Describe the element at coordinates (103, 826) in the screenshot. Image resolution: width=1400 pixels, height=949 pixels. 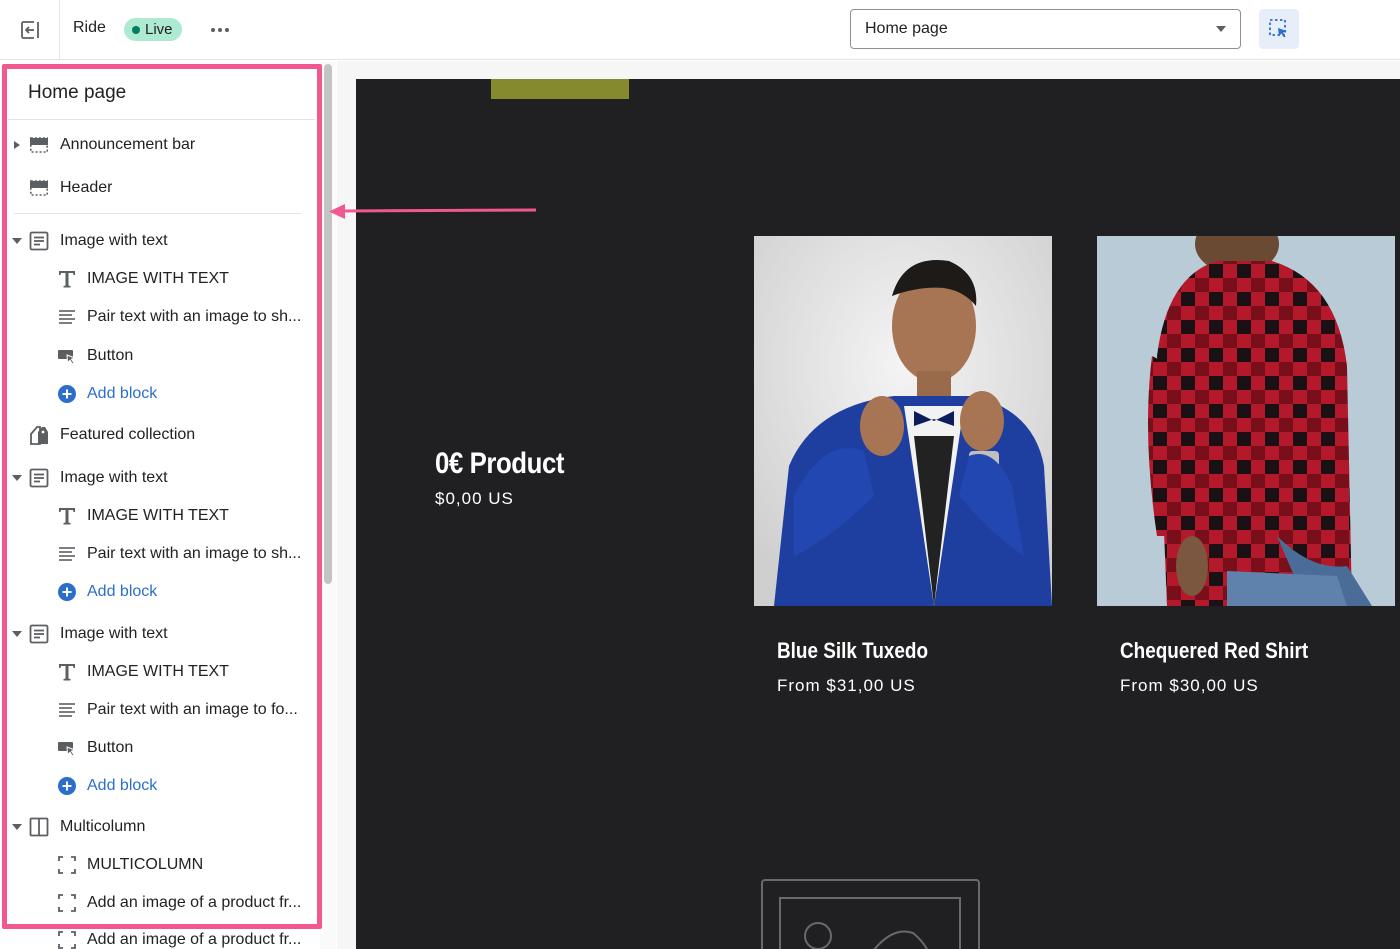
I see `section-label: Multicolumn` at that location.